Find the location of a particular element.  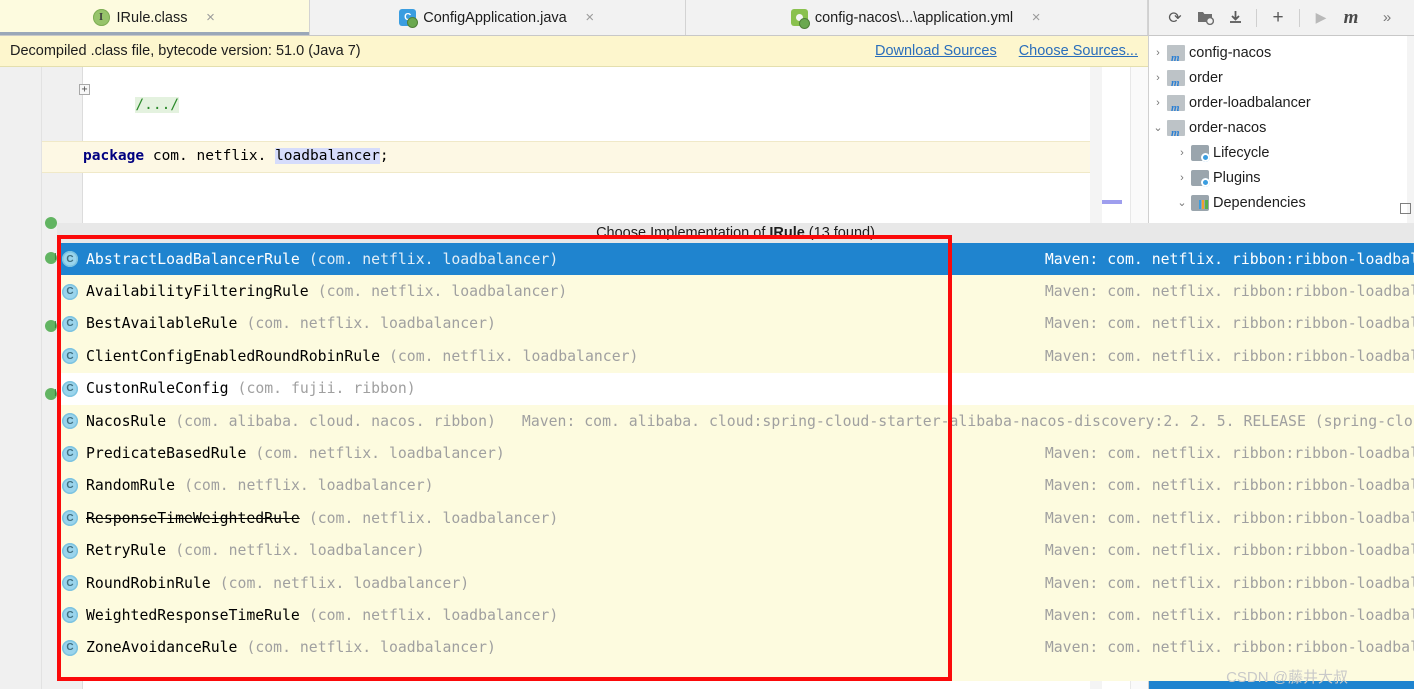

download-sources-link: Download Sources is located at coordinates (936, 51).